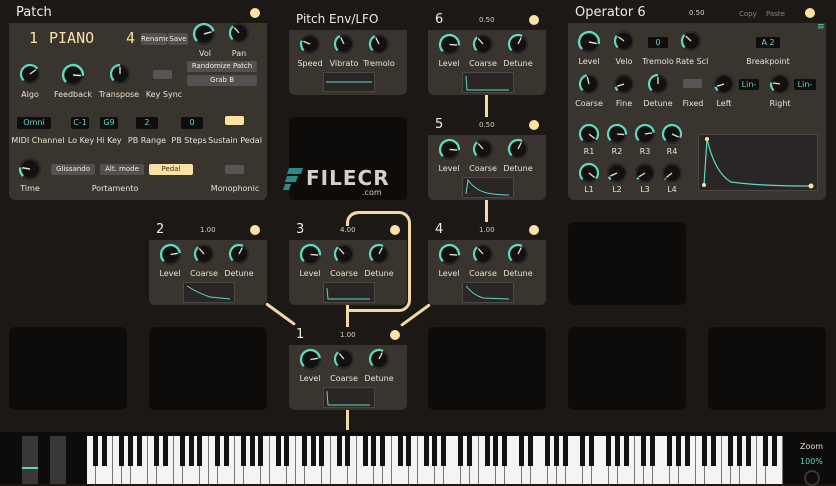 The image size is (836, 486). I want to click on randomize-patch-button: Randomize Patch, so click(222, 66).